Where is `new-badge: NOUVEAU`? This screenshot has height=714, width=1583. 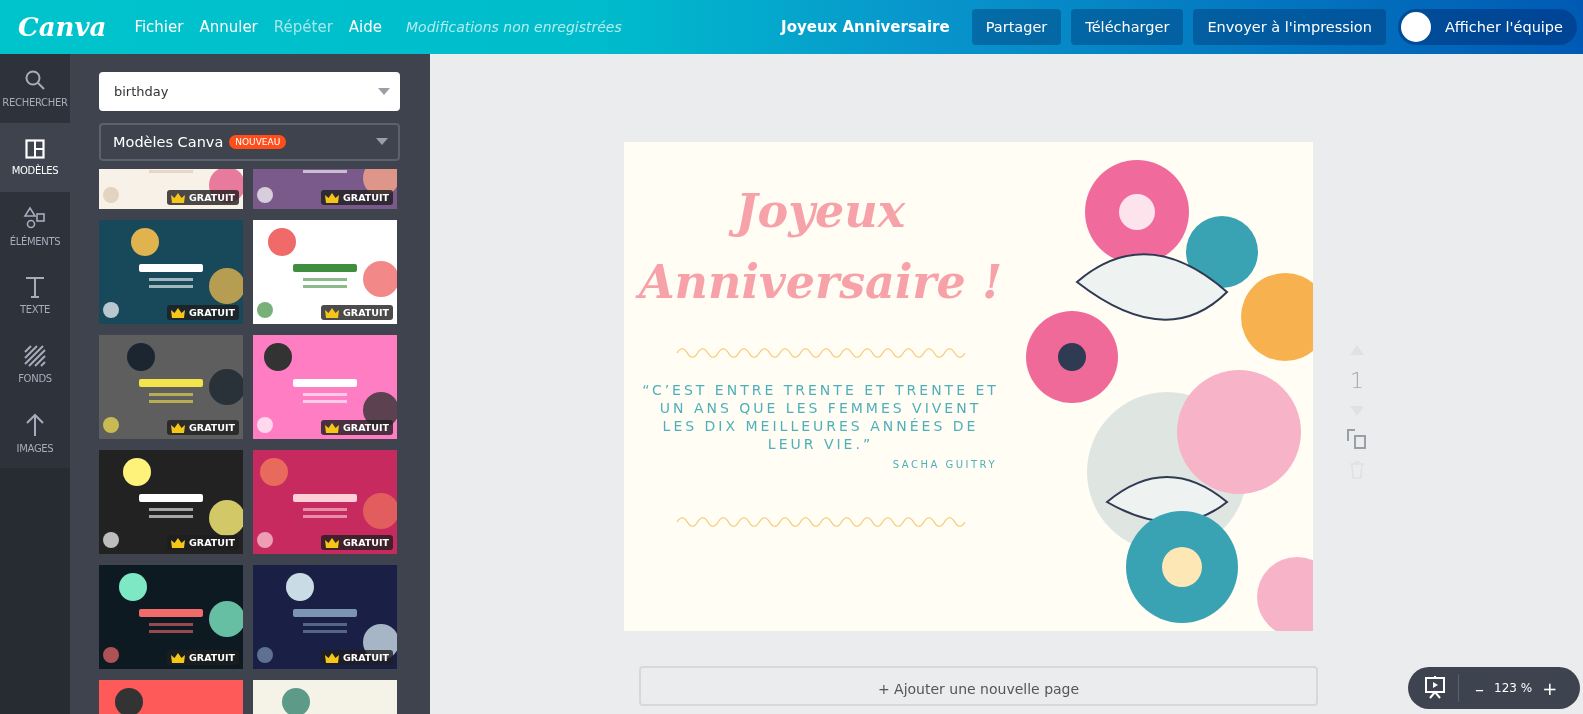
new-badge: NOUVEAU is located at coordinates (258, 142).